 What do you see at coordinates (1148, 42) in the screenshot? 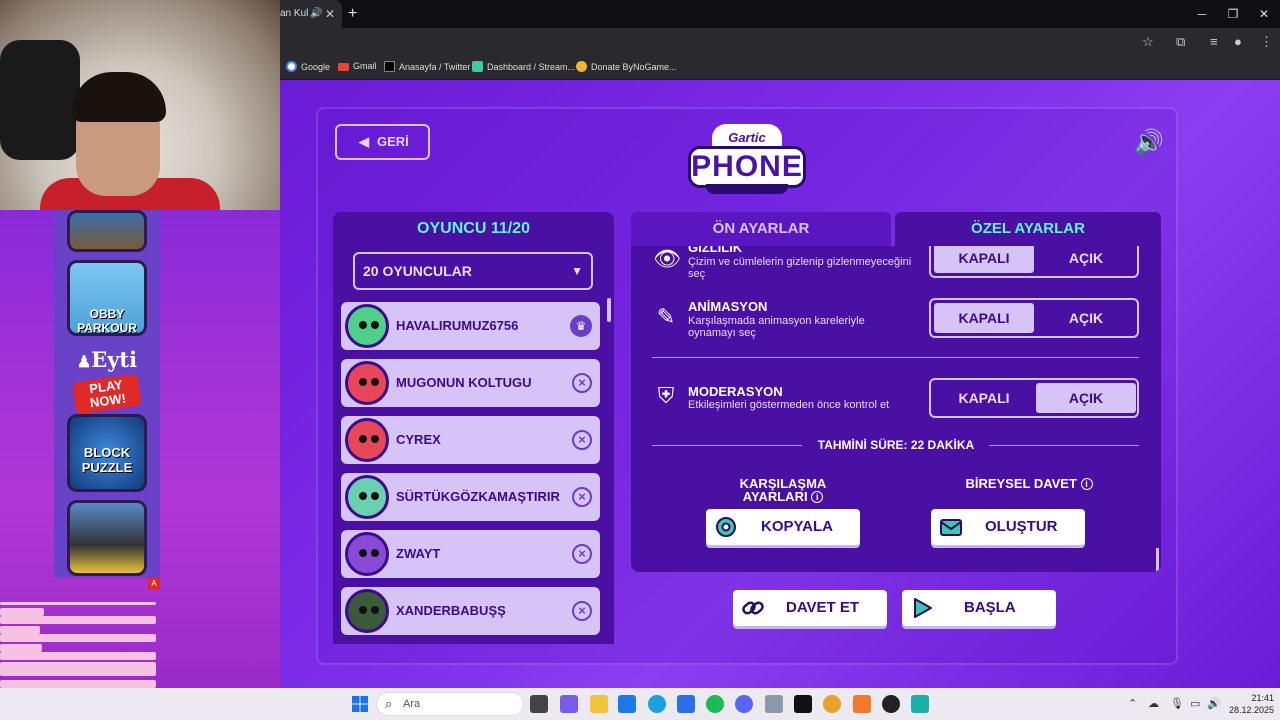
I see `star-icon: ☆` at bounding box center [1148, 42].